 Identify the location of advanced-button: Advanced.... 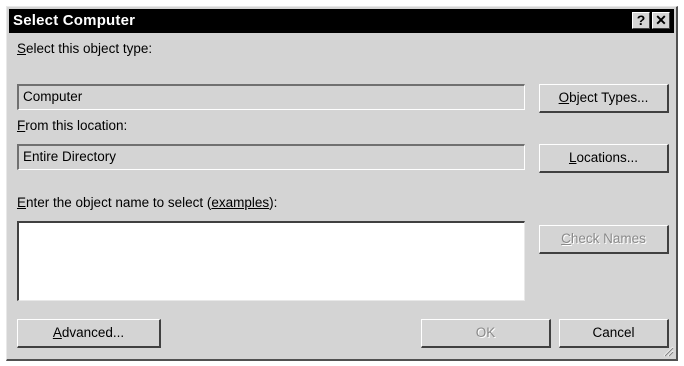
(89, 333).